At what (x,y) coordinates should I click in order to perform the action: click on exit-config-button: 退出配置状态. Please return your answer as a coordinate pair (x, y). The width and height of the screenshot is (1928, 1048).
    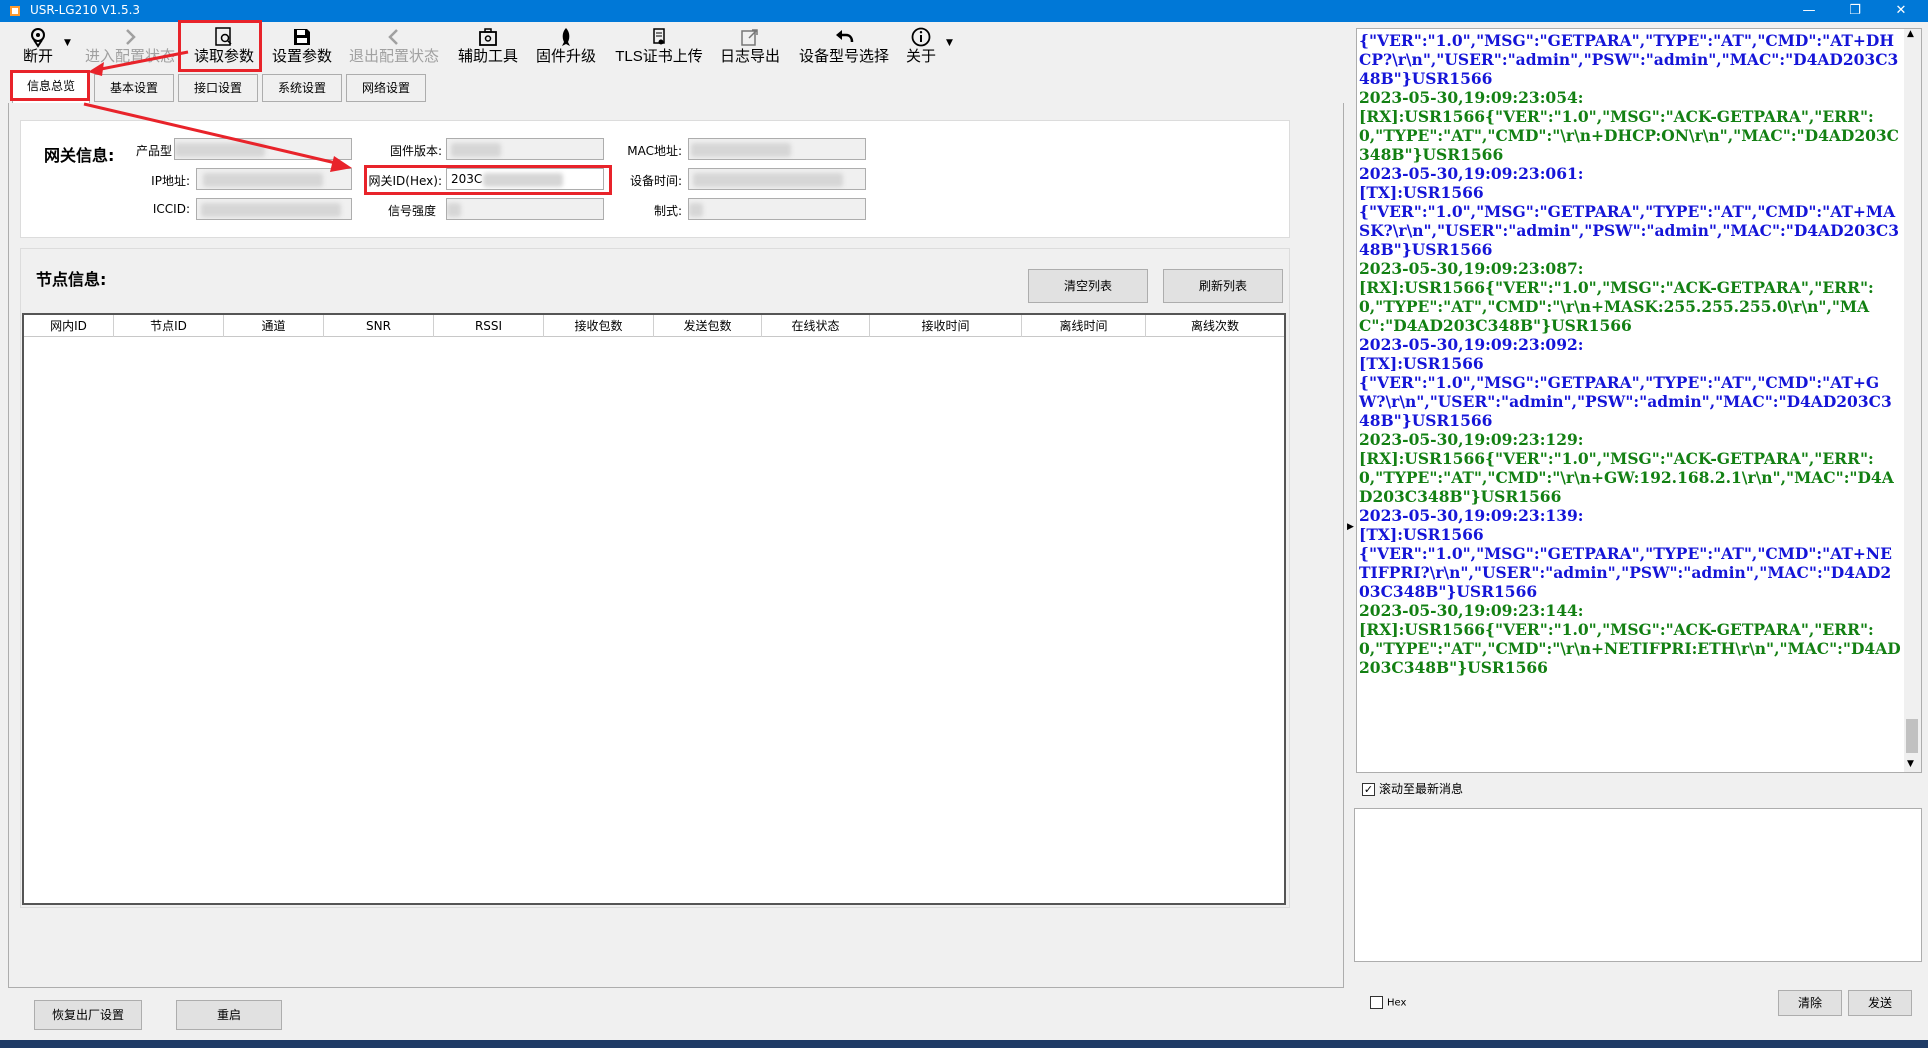
    Looking at the image, I should click on (394, 47).